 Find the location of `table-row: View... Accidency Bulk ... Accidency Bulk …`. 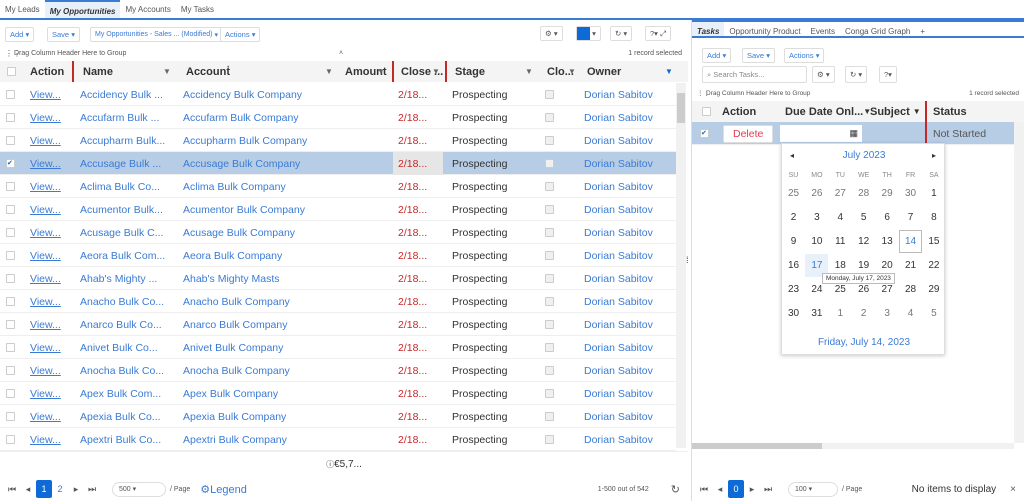

table-row: View... Accidency Bulk ... Accidency Bulk … is located at coordinates (338, 94).